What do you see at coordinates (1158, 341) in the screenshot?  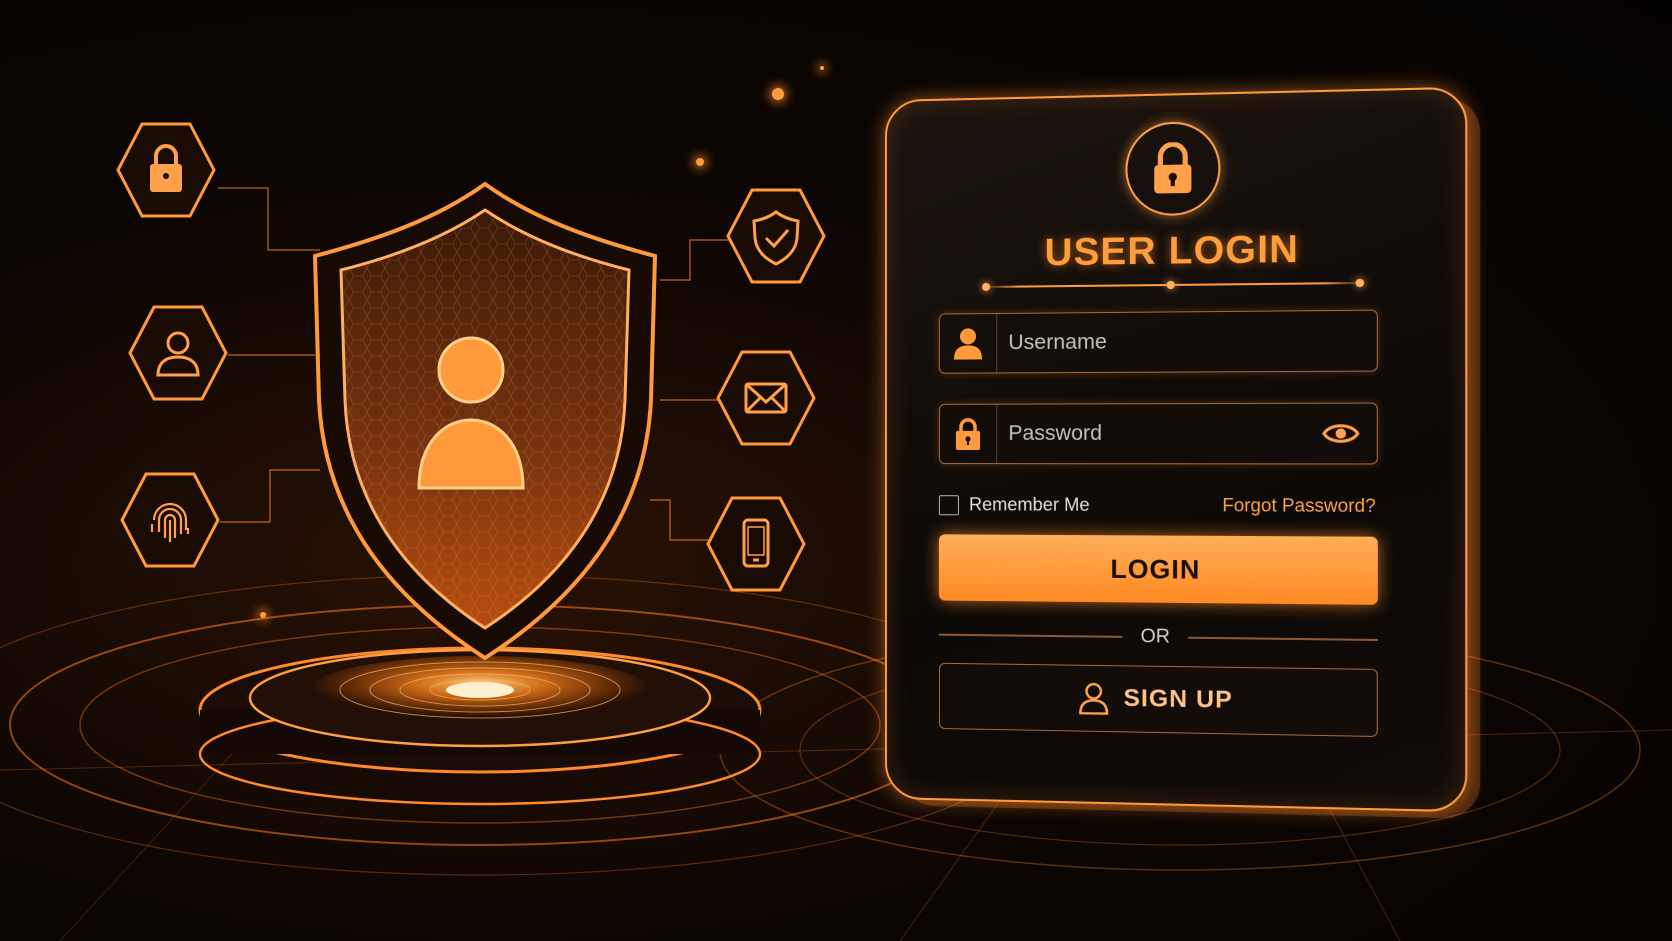 I see `username-field: Username` at bounding box center [1158, 341].